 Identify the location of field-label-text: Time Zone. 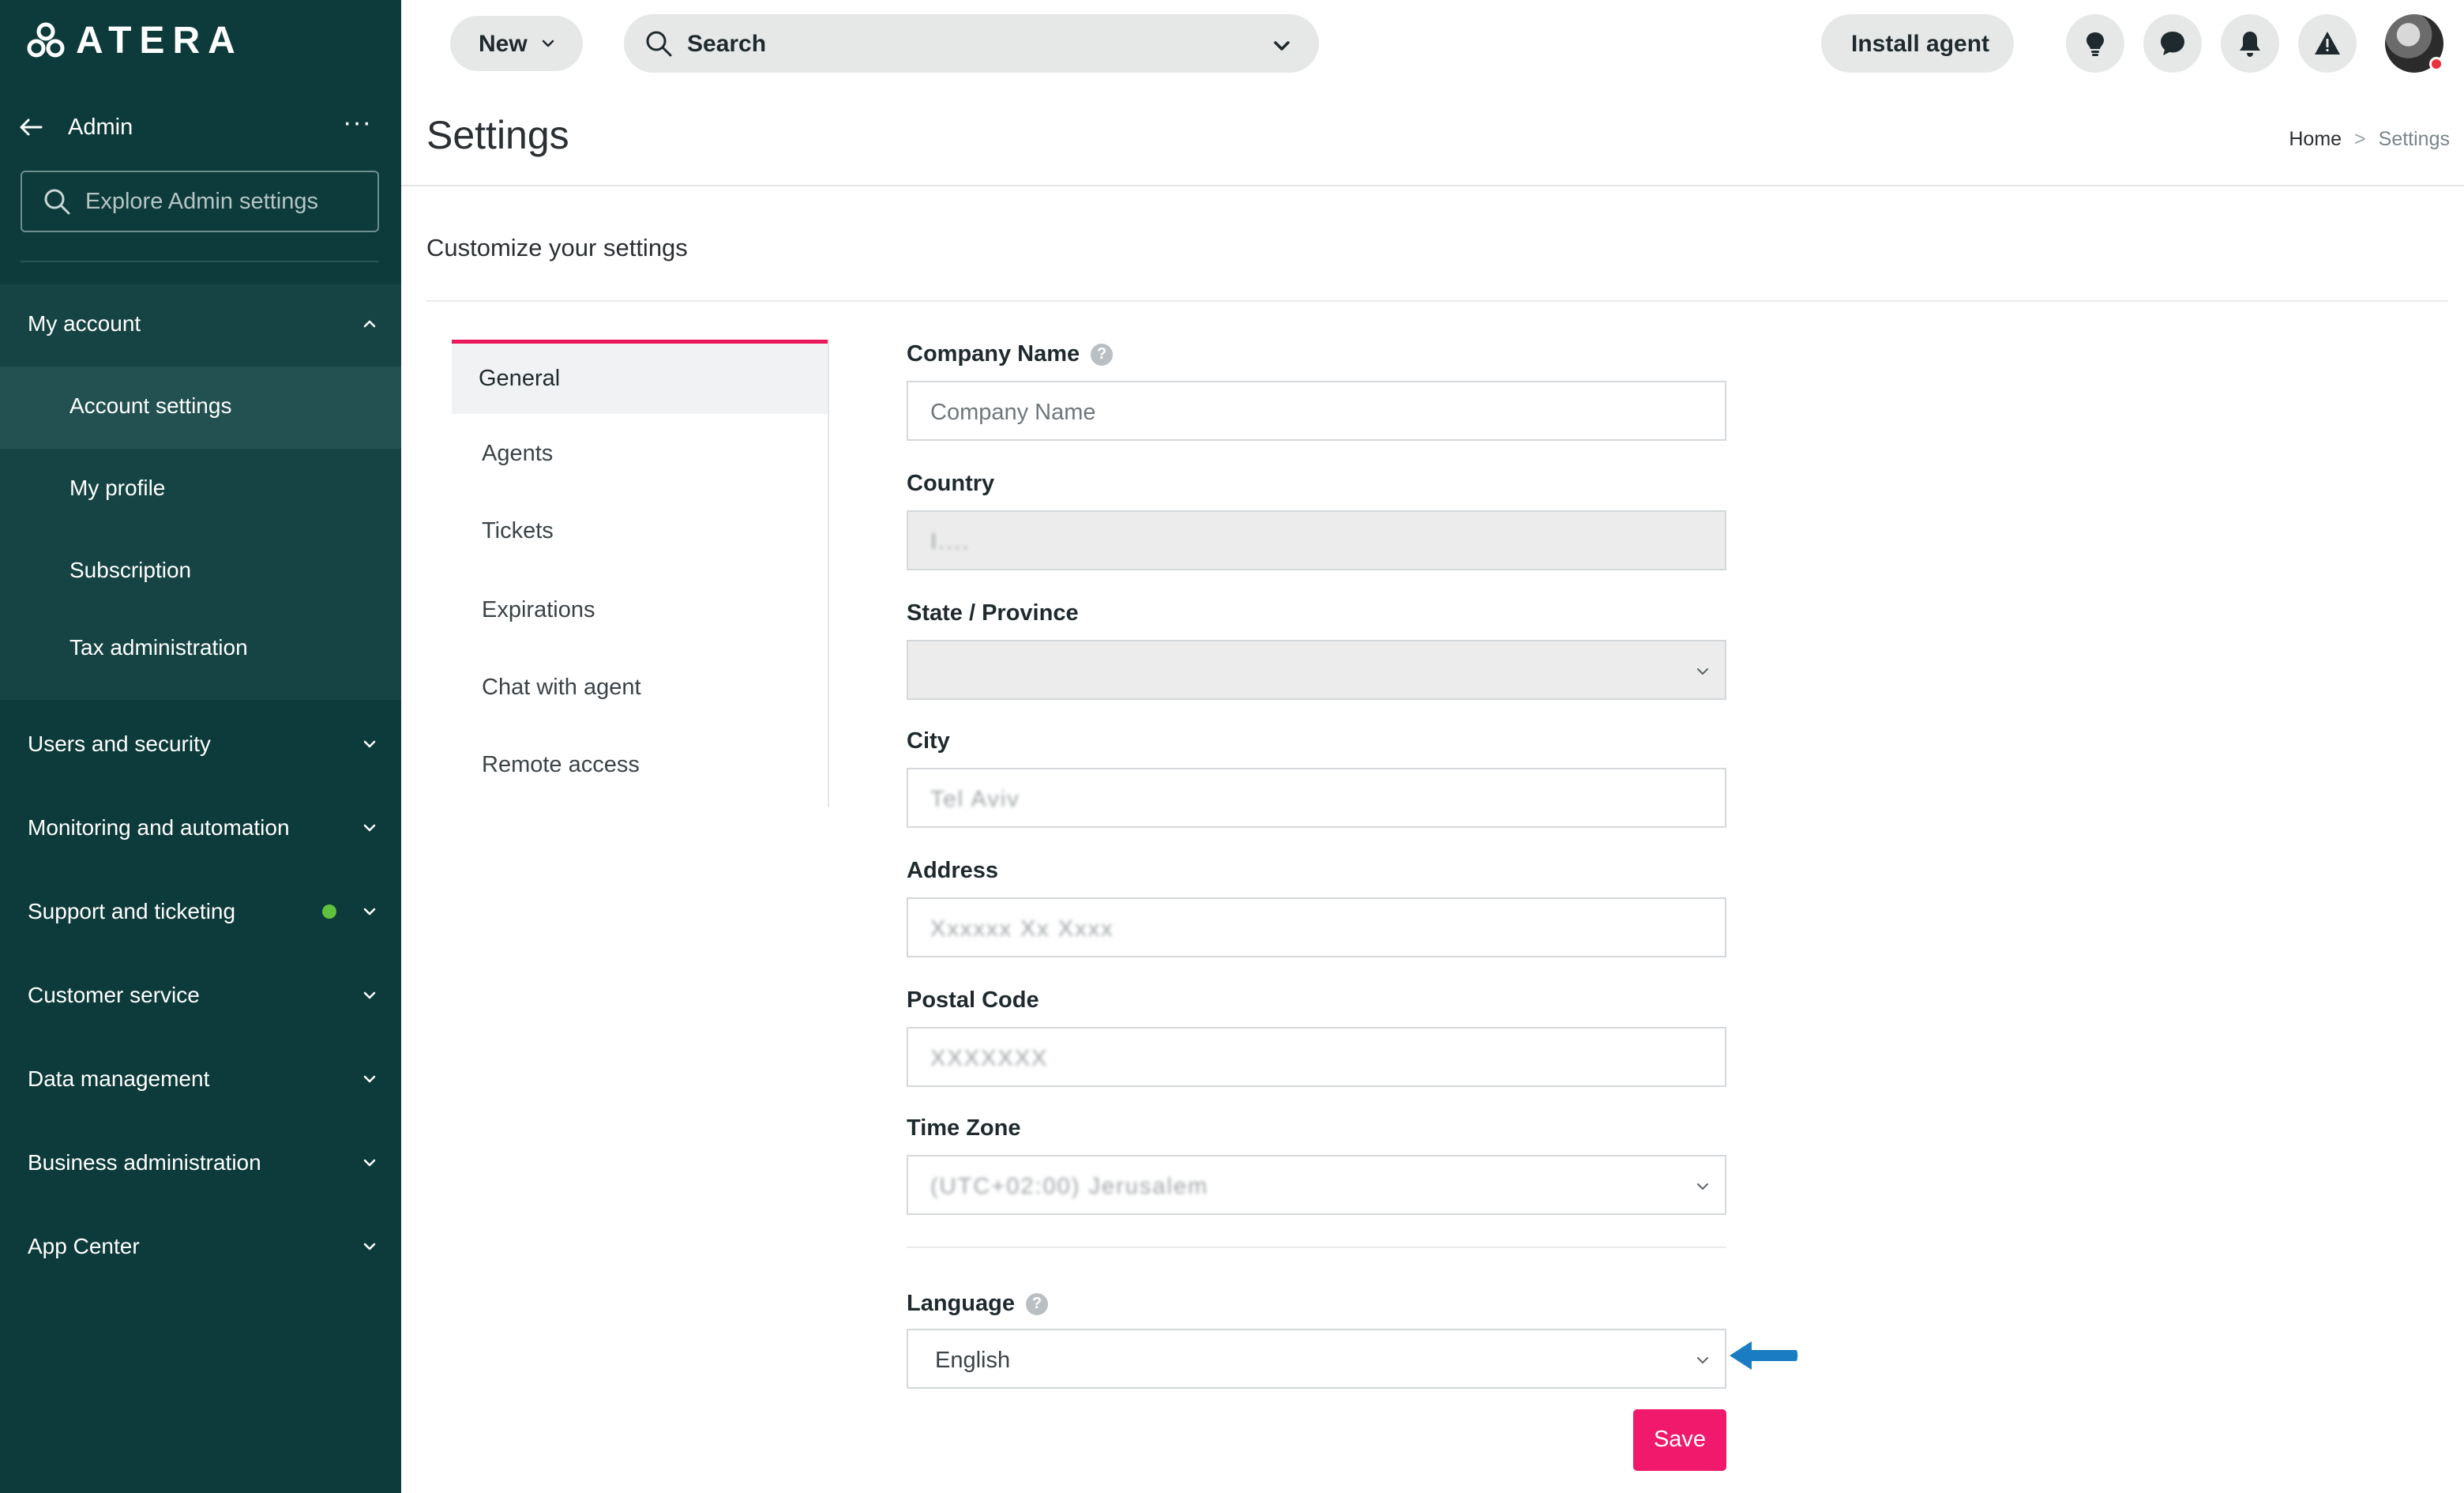
(964, 1128).